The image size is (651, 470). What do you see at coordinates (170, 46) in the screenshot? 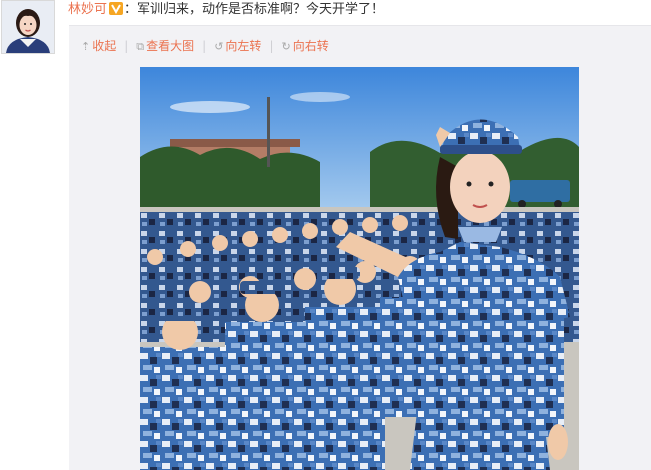
I see `view-large-label: 查看大图` at bounding box center [170, 46].